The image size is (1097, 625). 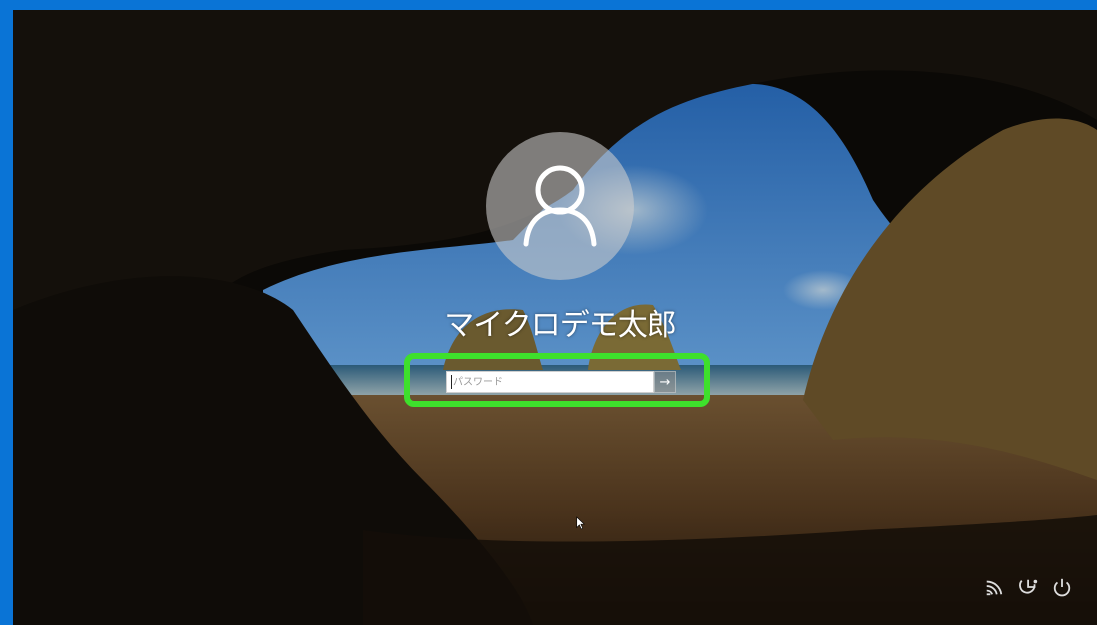 What do you see at coordinates (665, 382) in the screenshot?
I see `submit-button: →` at bounding box center [665, 382].